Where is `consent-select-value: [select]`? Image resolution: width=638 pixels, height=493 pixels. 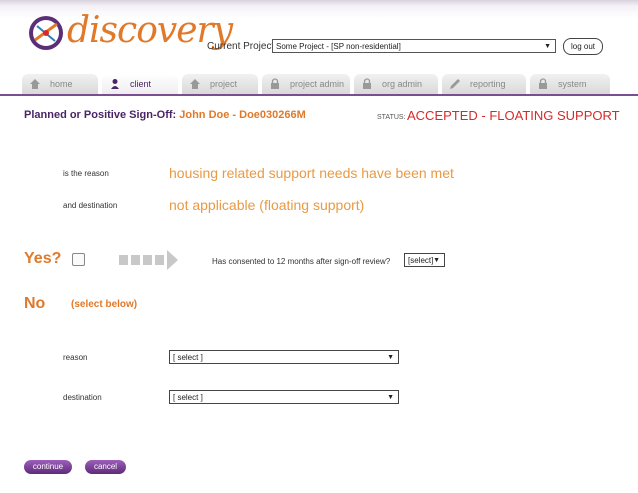
consent-select-value: [select] is located at coordinates (421, 260).